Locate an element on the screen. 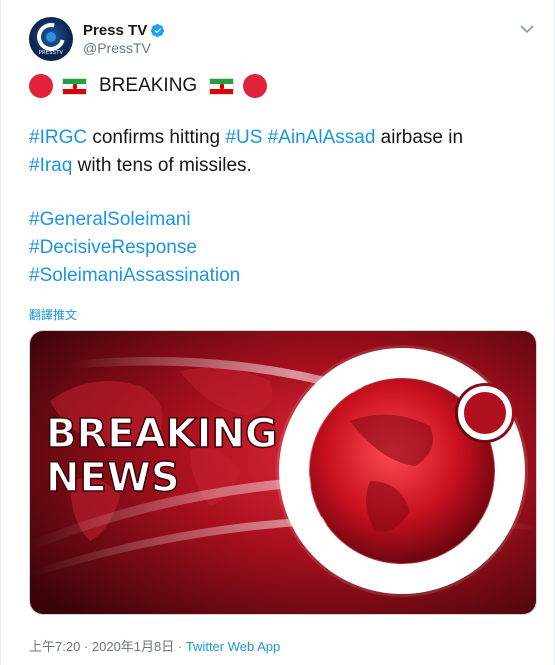  hashtag-link: #GeneralSoleimani is located at coordinates (134, 220).